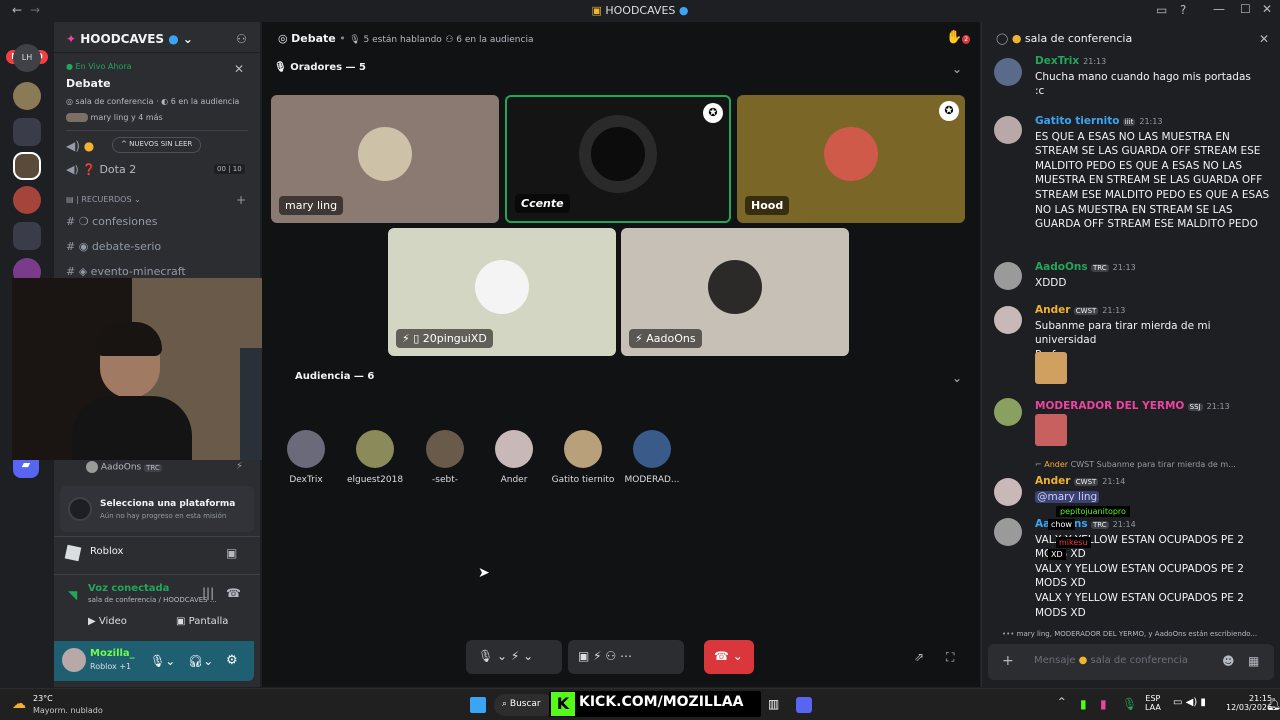 The width and height of the screenshot is (1280, 720). I want to click on speaker-tile: ⚡ ▯ 20pinguiXD, so click(502, 292).